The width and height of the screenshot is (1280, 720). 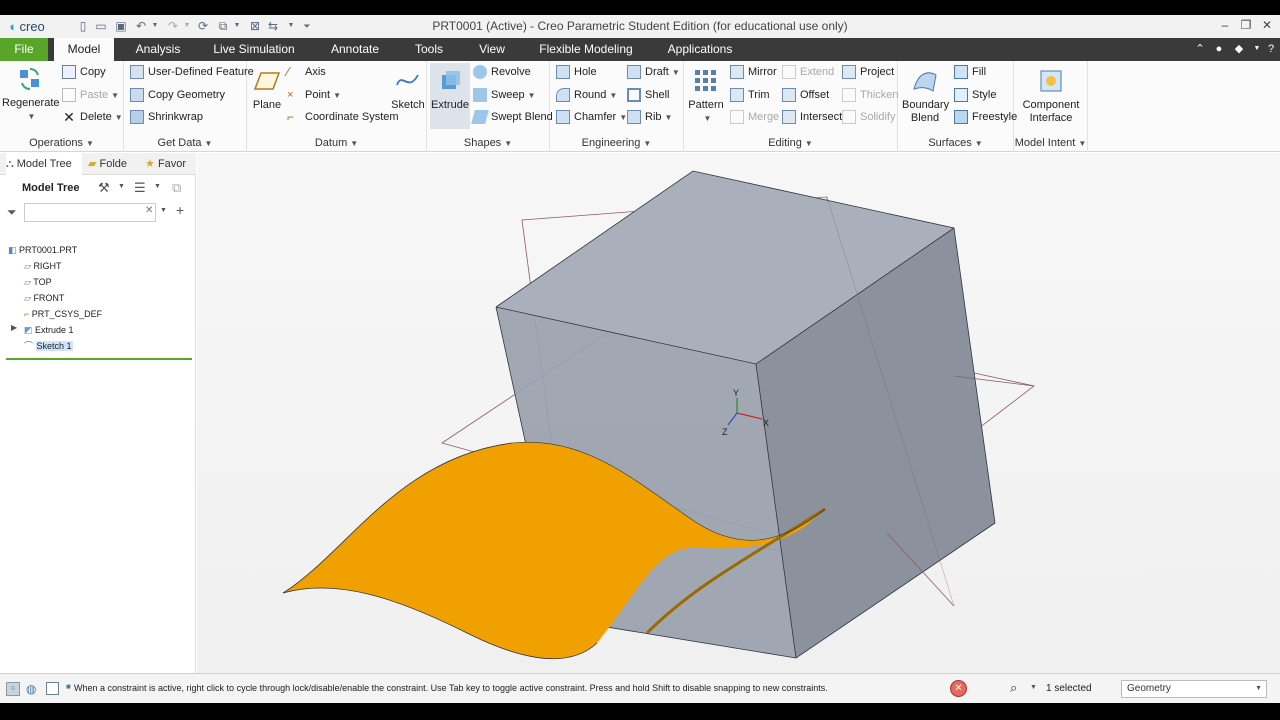 What do you see at coordinates (870, 95) in the screenshot?
I see `thicken-button: Thicken` at bounding box center [870, 95].